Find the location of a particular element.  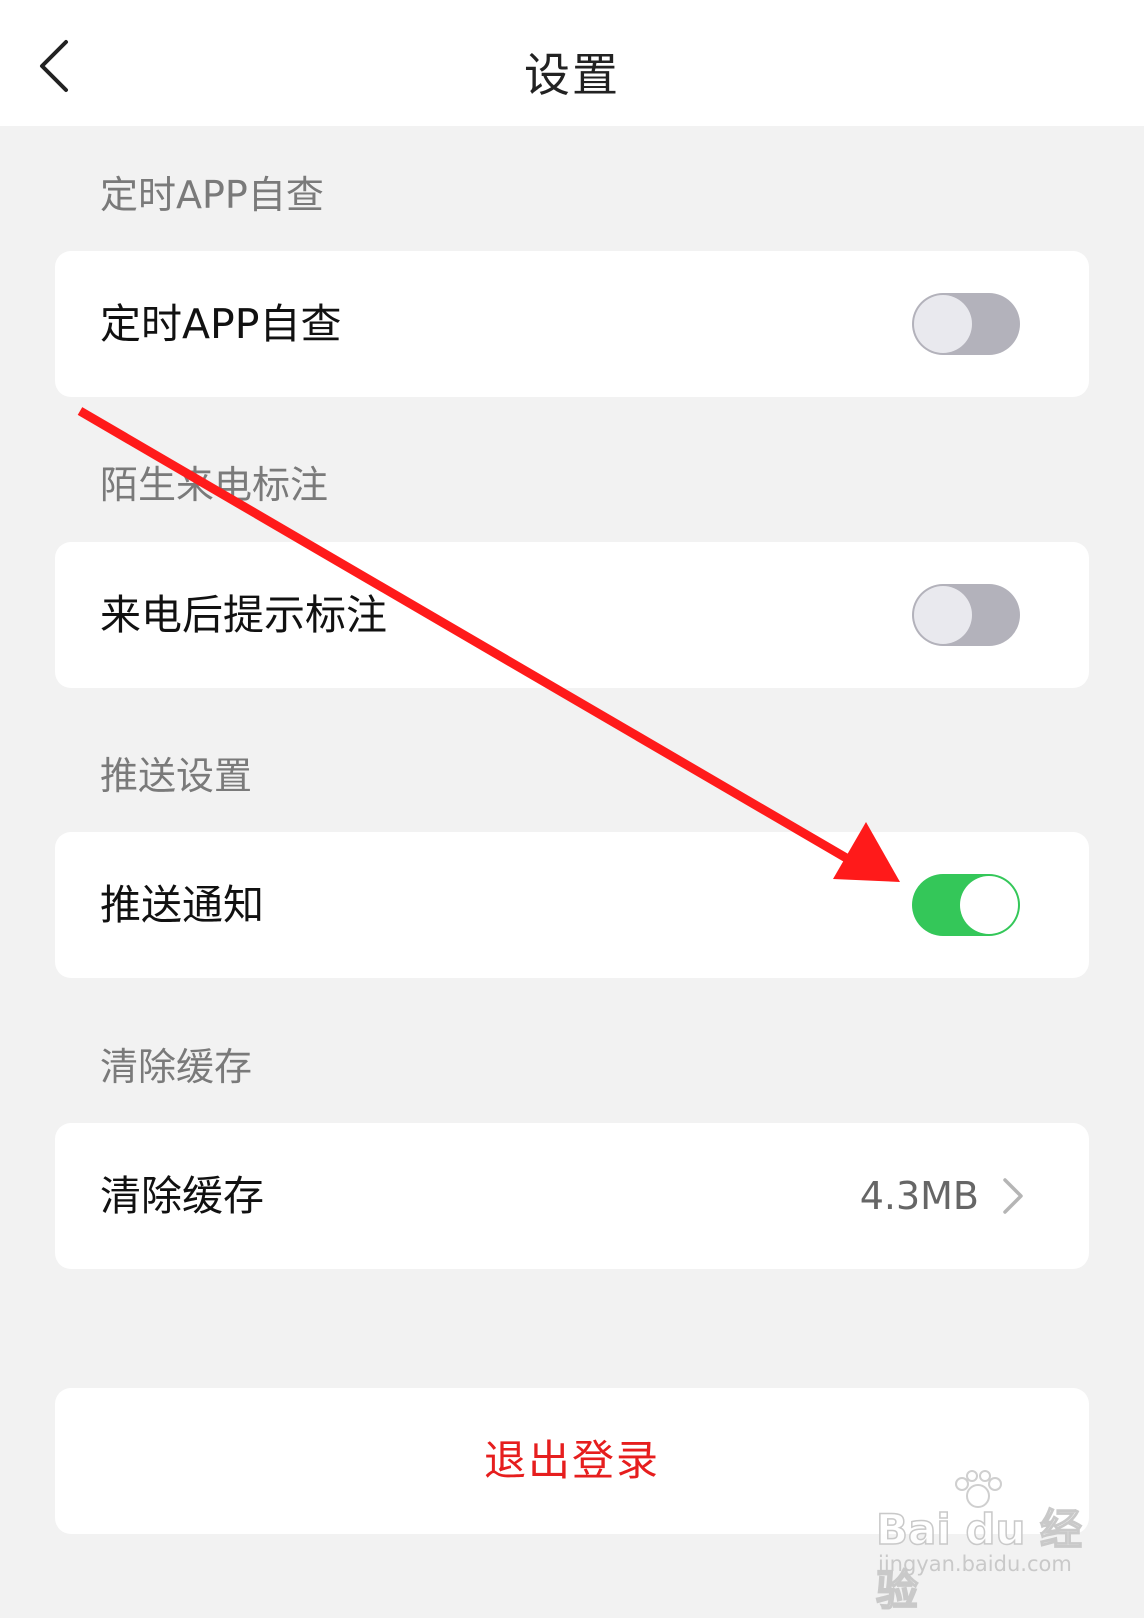

row-label-app-check: 定时APP自查 is located at coordinates (221, 324).